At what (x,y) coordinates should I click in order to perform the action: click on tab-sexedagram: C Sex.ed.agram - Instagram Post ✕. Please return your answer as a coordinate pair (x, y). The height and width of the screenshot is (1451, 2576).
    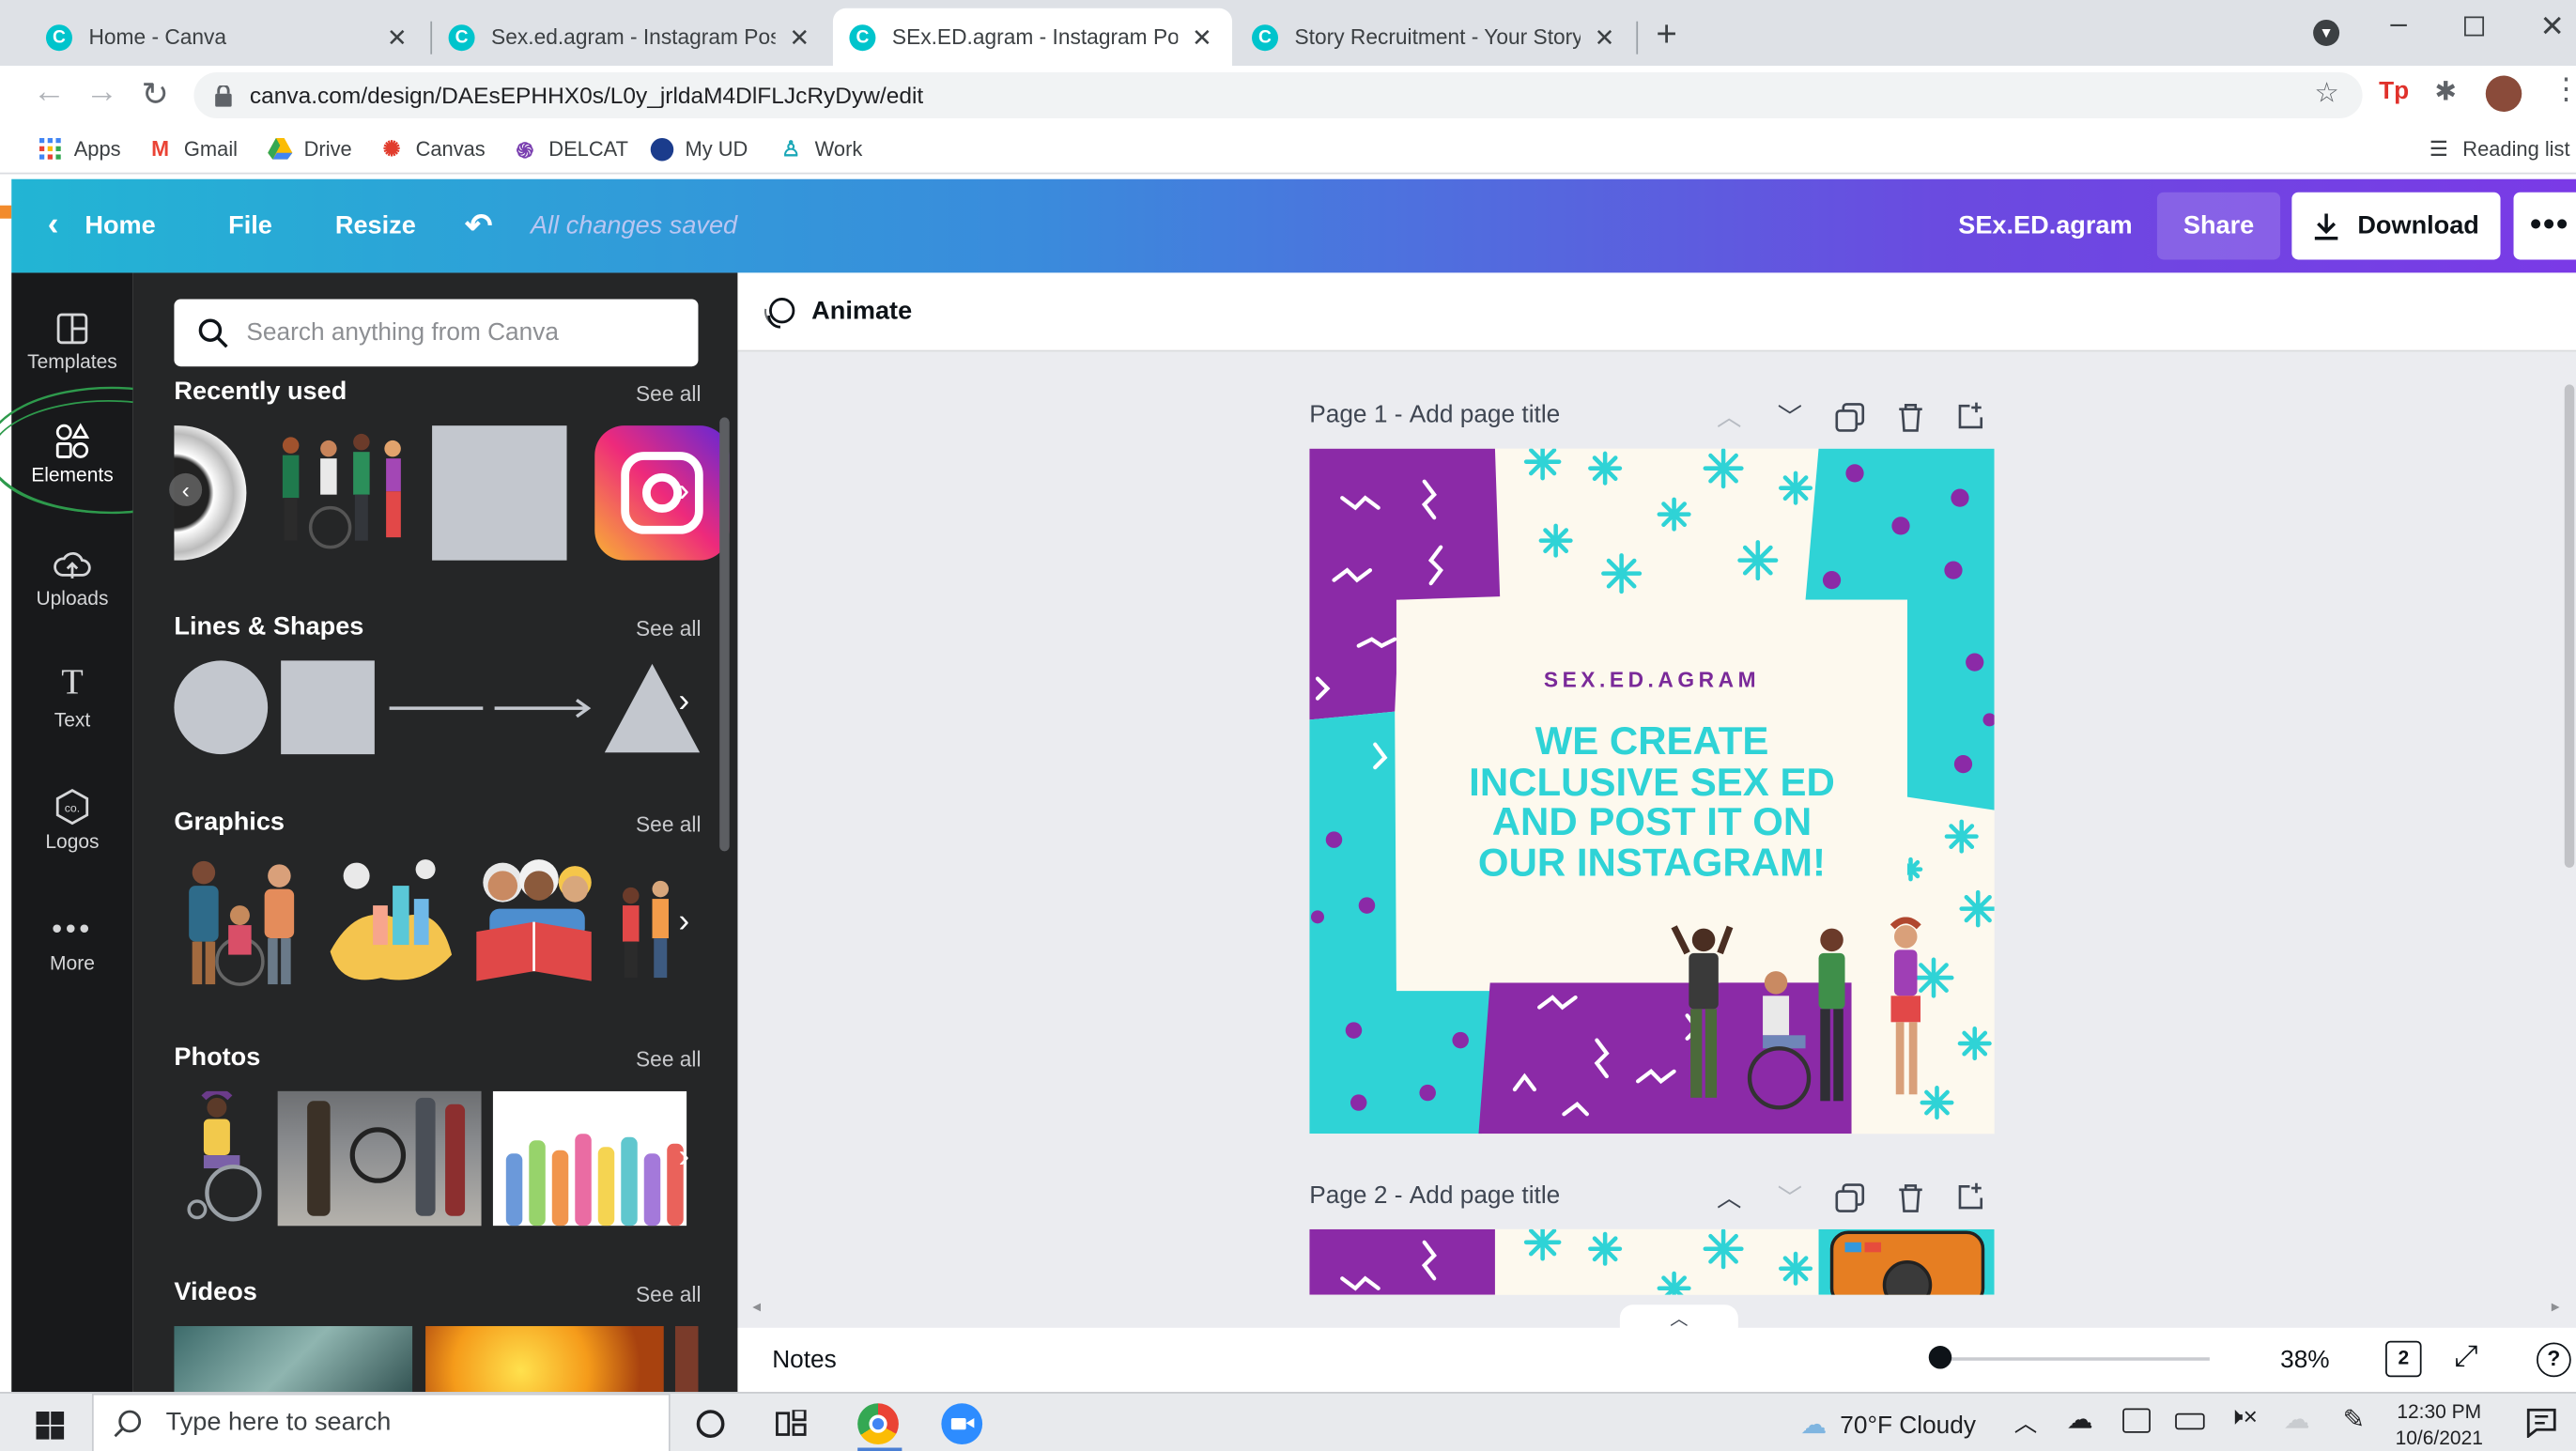
    Looking at the image, I should click on (630, 37).